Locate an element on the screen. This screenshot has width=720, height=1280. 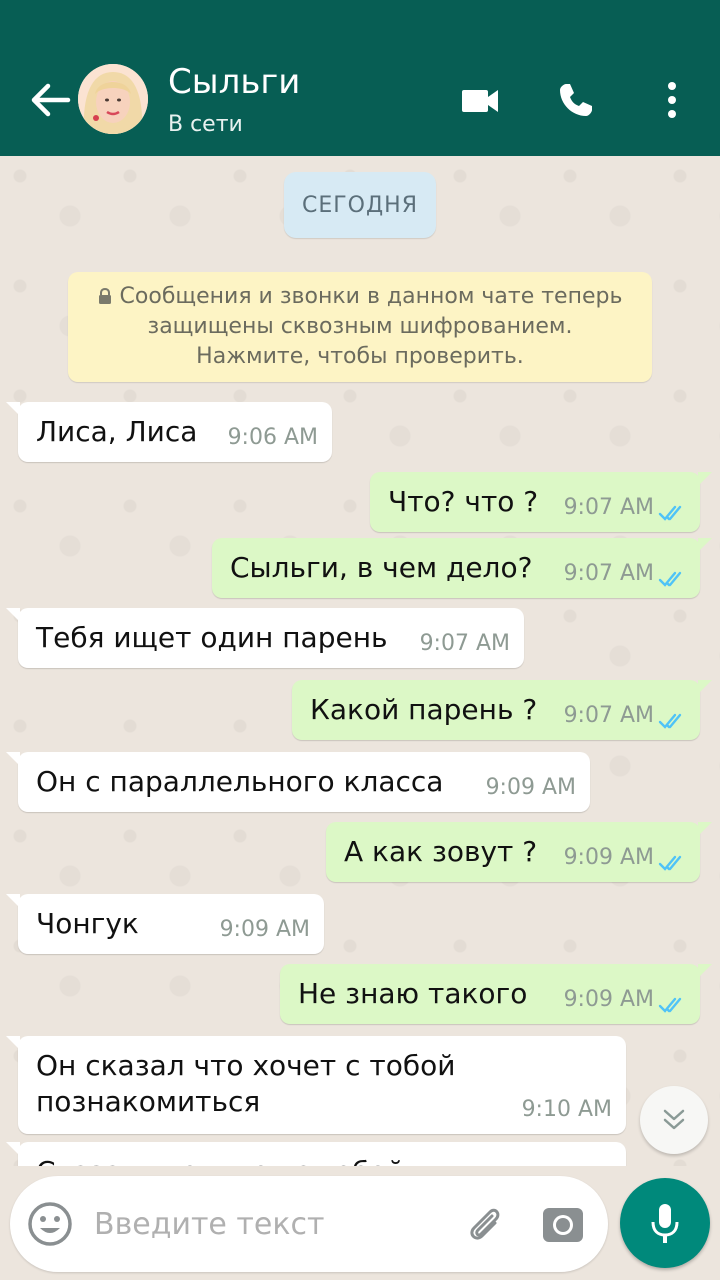
message-text: Тебя ищет один парень is located at coordinates (212, 637).